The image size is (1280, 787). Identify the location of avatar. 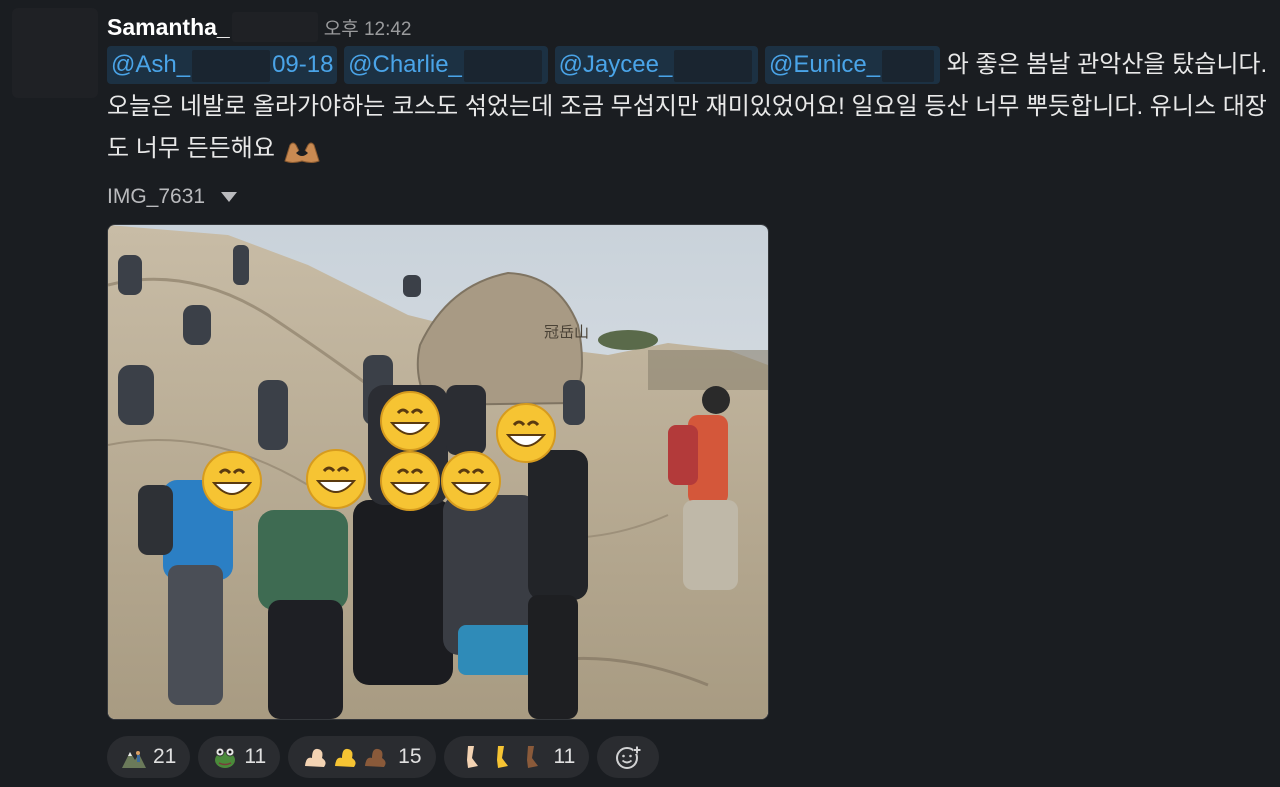
(55, 53).